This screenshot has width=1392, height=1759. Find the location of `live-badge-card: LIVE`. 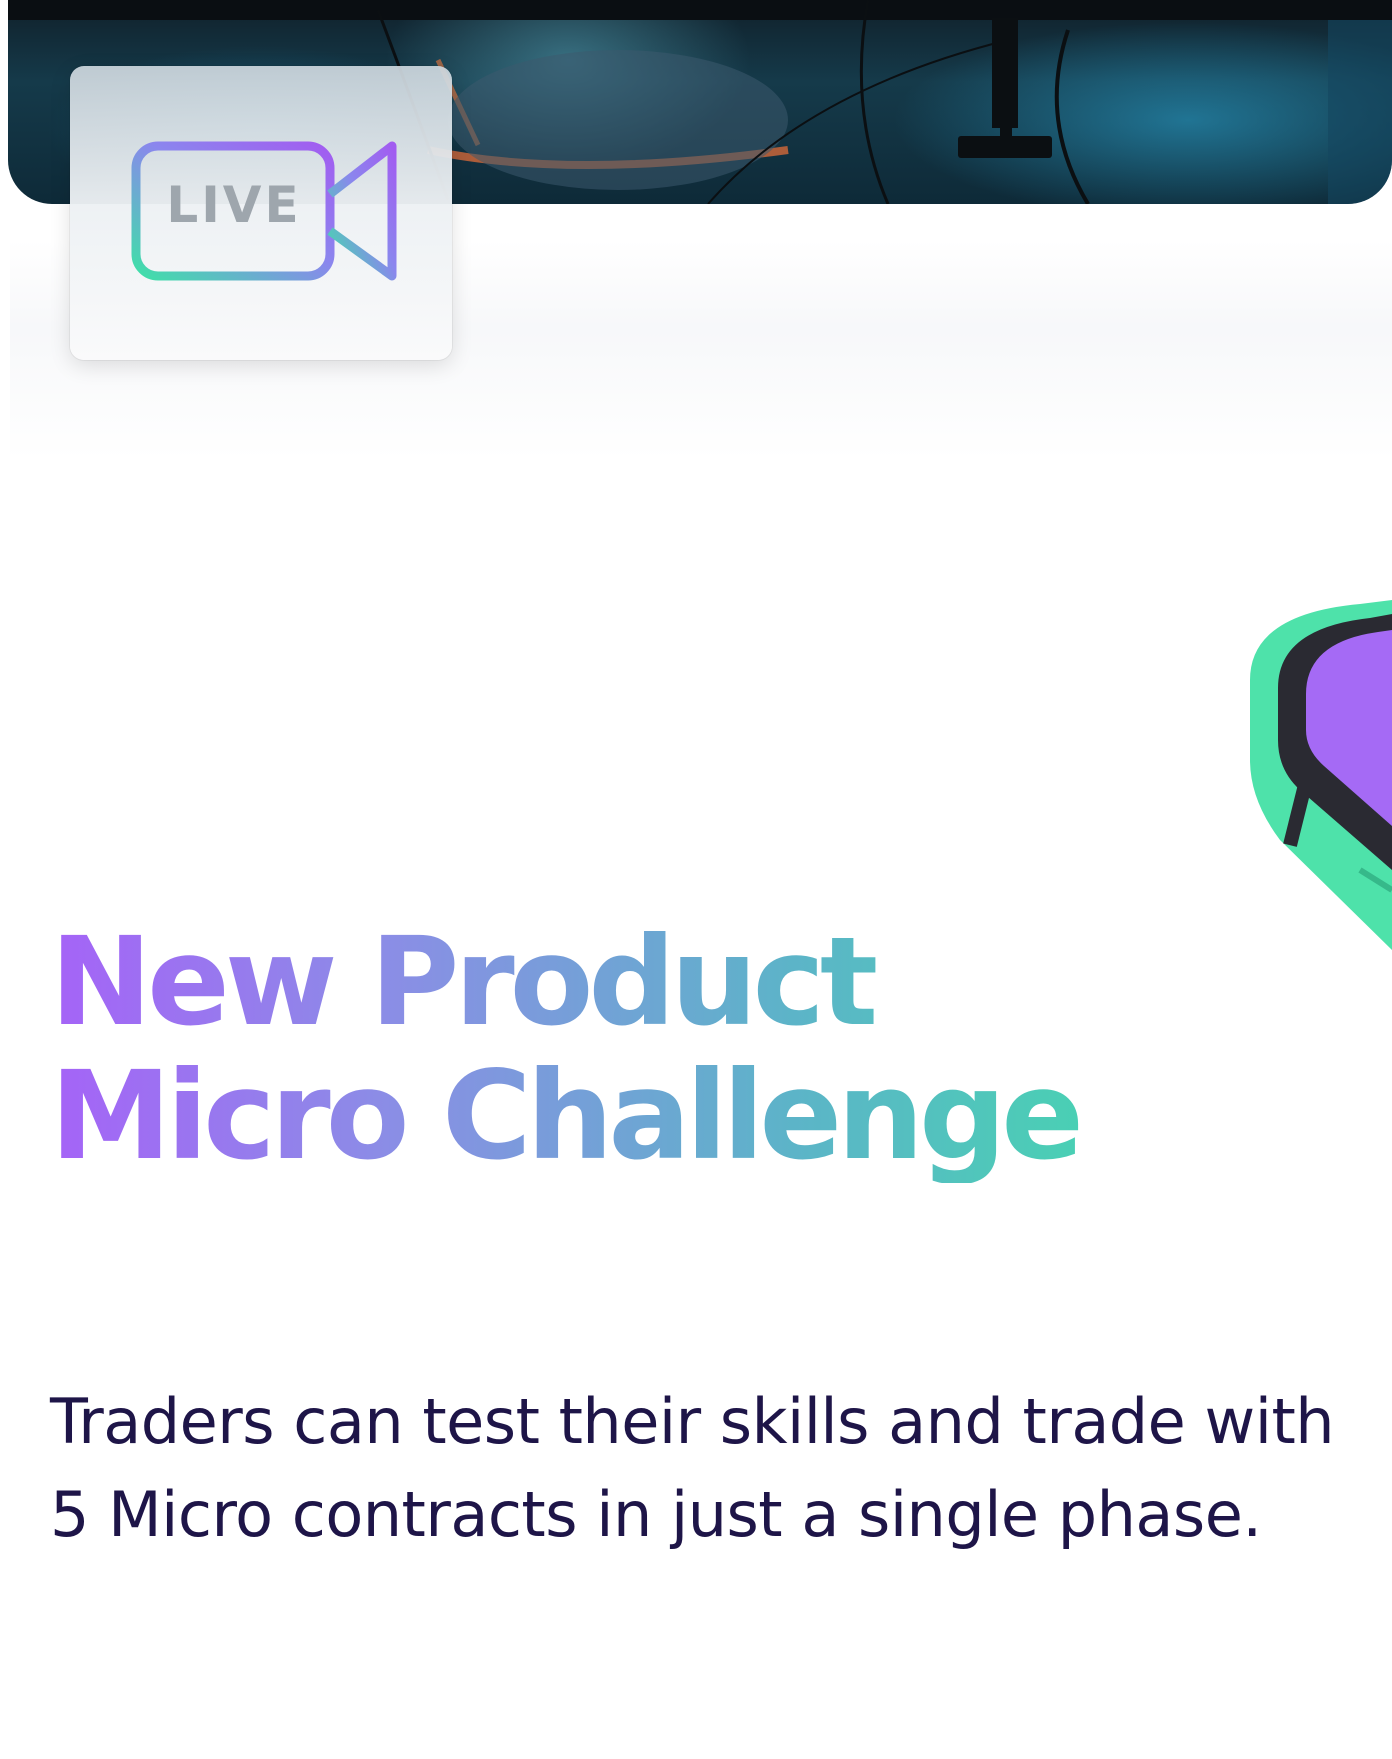

live-badge-card: LIVE is located at coordinates (261, 213).